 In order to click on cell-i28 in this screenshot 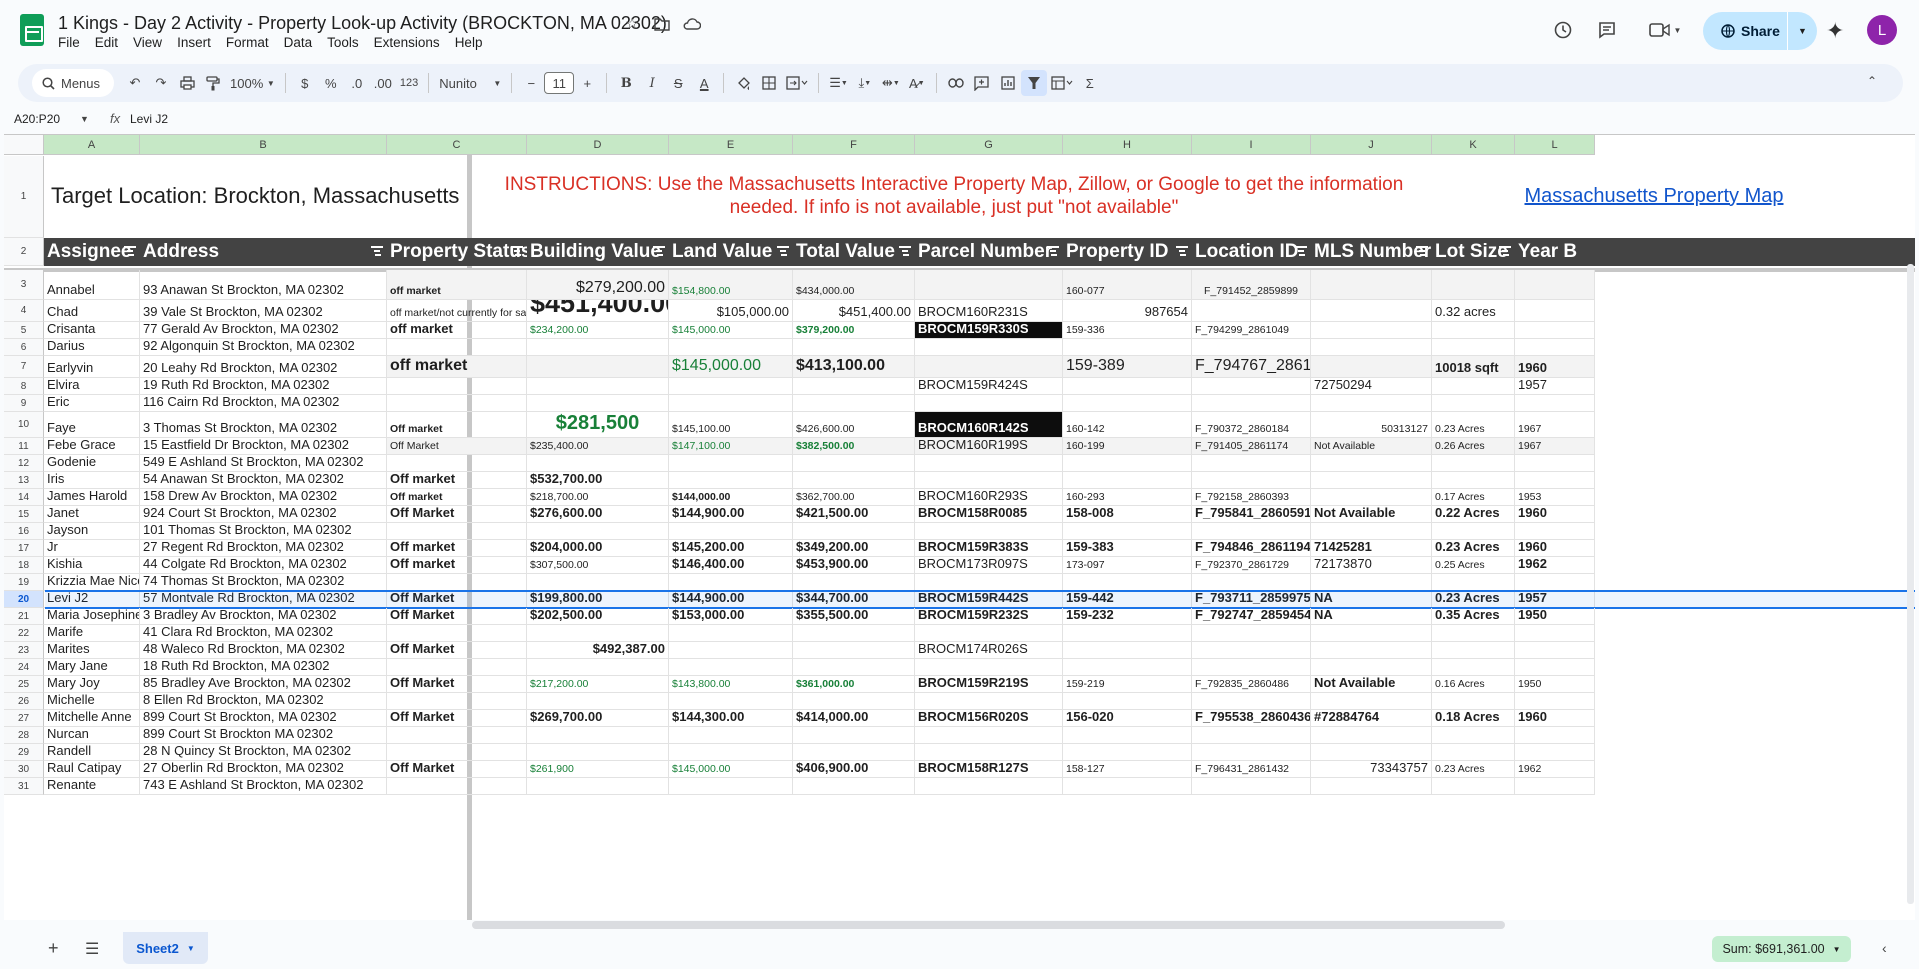, I will do `click(1251, 735)`.